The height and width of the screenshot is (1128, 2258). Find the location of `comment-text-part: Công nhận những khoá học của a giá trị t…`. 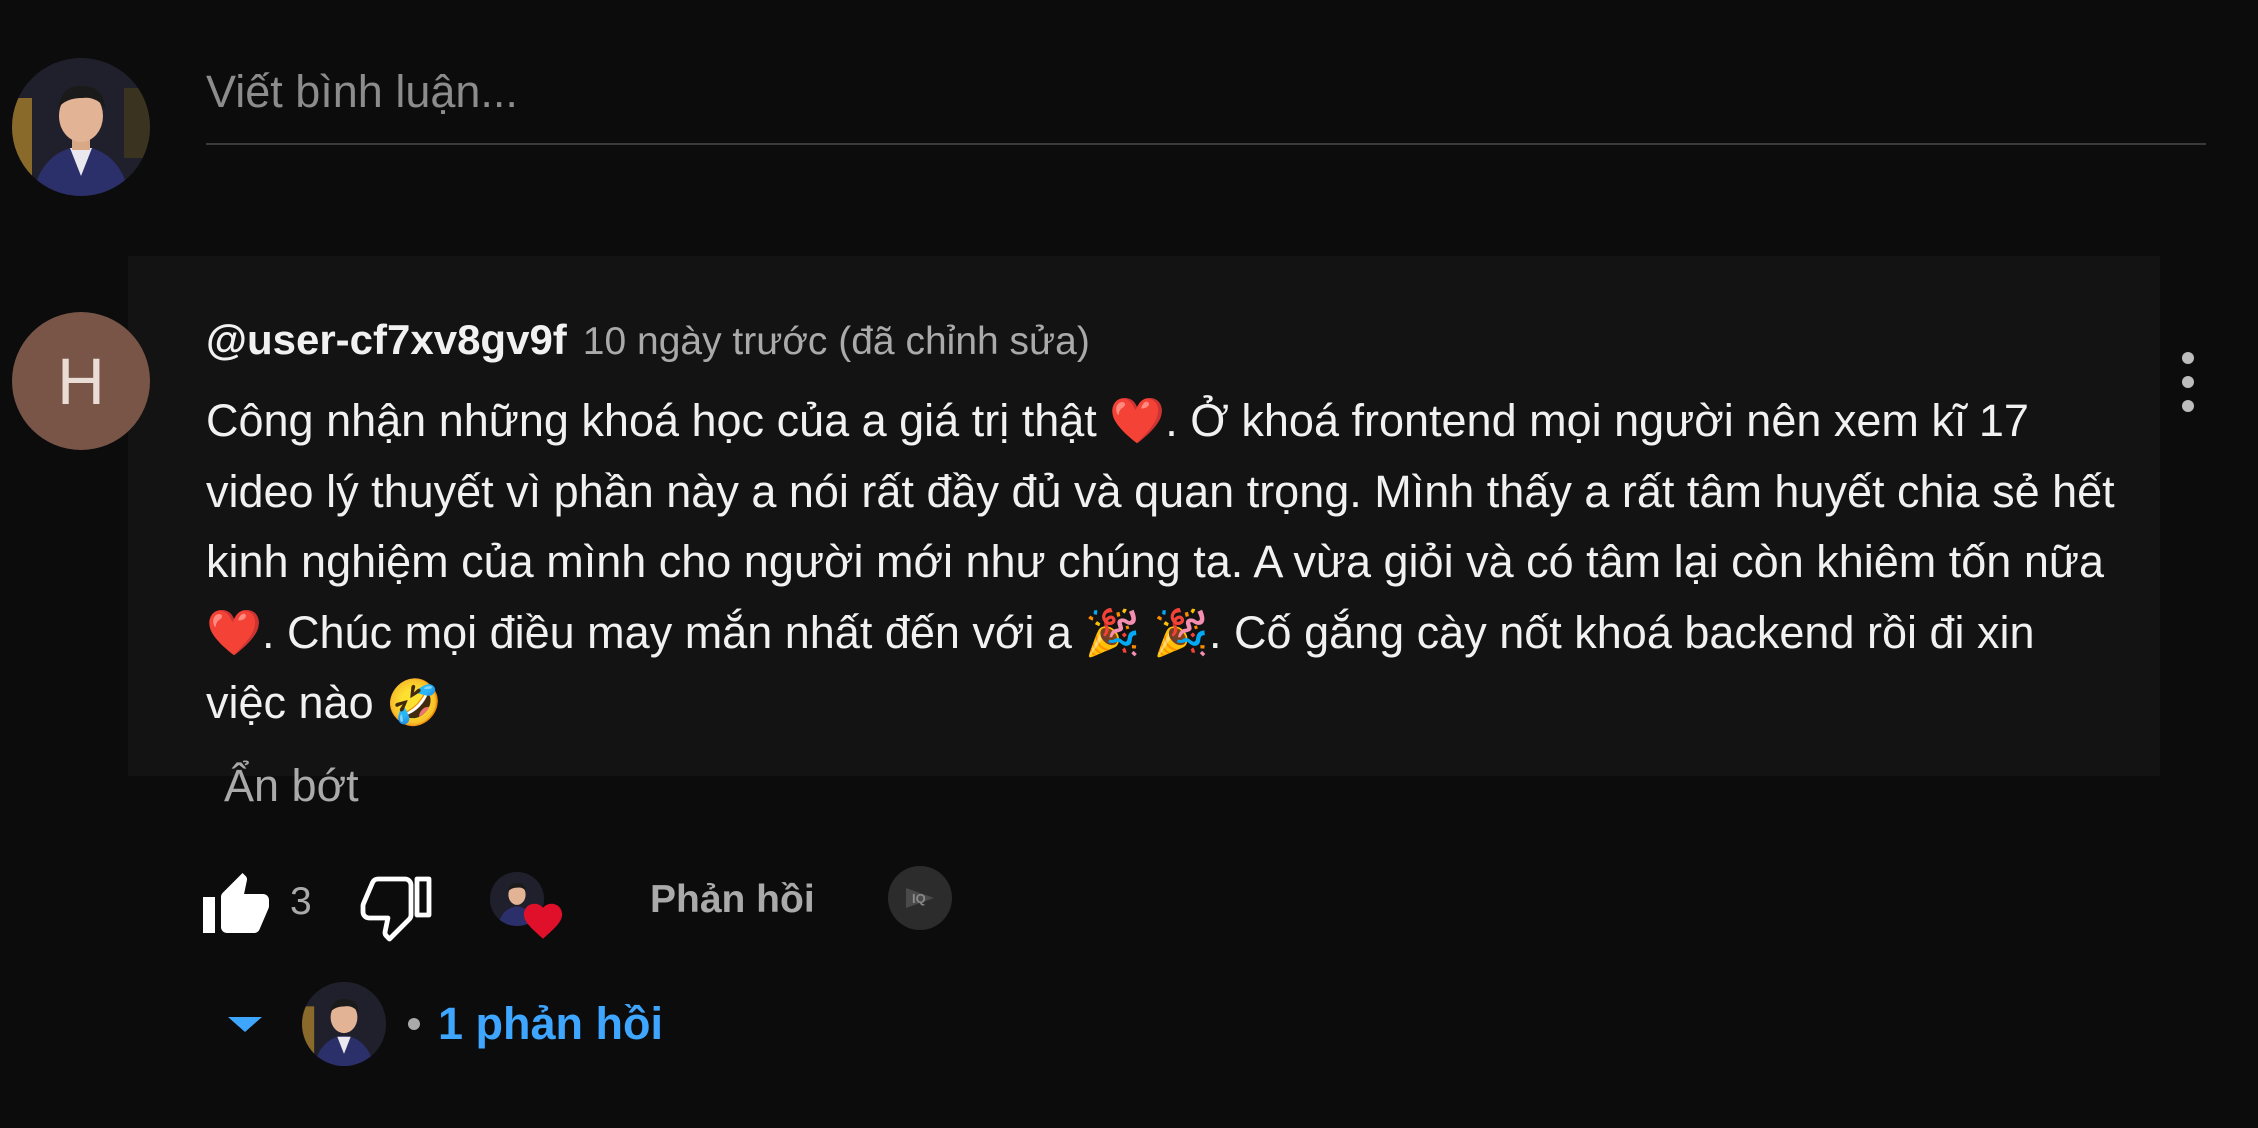

comment-text-part: Công nhận những khoá học của a giá trị t… is located at coordinates (658, 420).